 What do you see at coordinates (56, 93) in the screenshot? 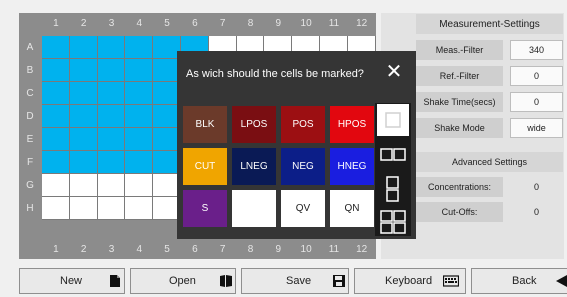
I see `well-C1` at bounding box center [56, 93].